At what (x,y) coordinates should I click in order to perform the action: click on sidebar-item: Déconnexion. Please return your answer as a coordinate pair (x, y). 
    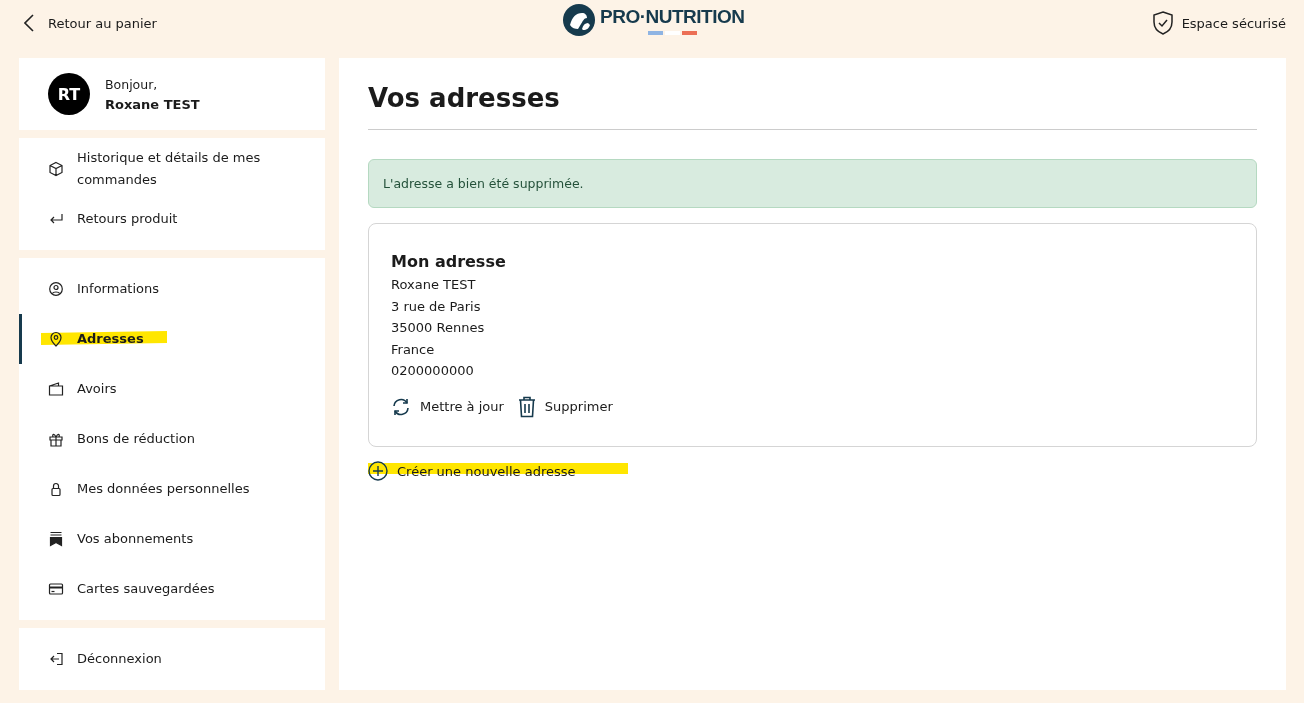
    Looking at the image, I should click on (172, 659).